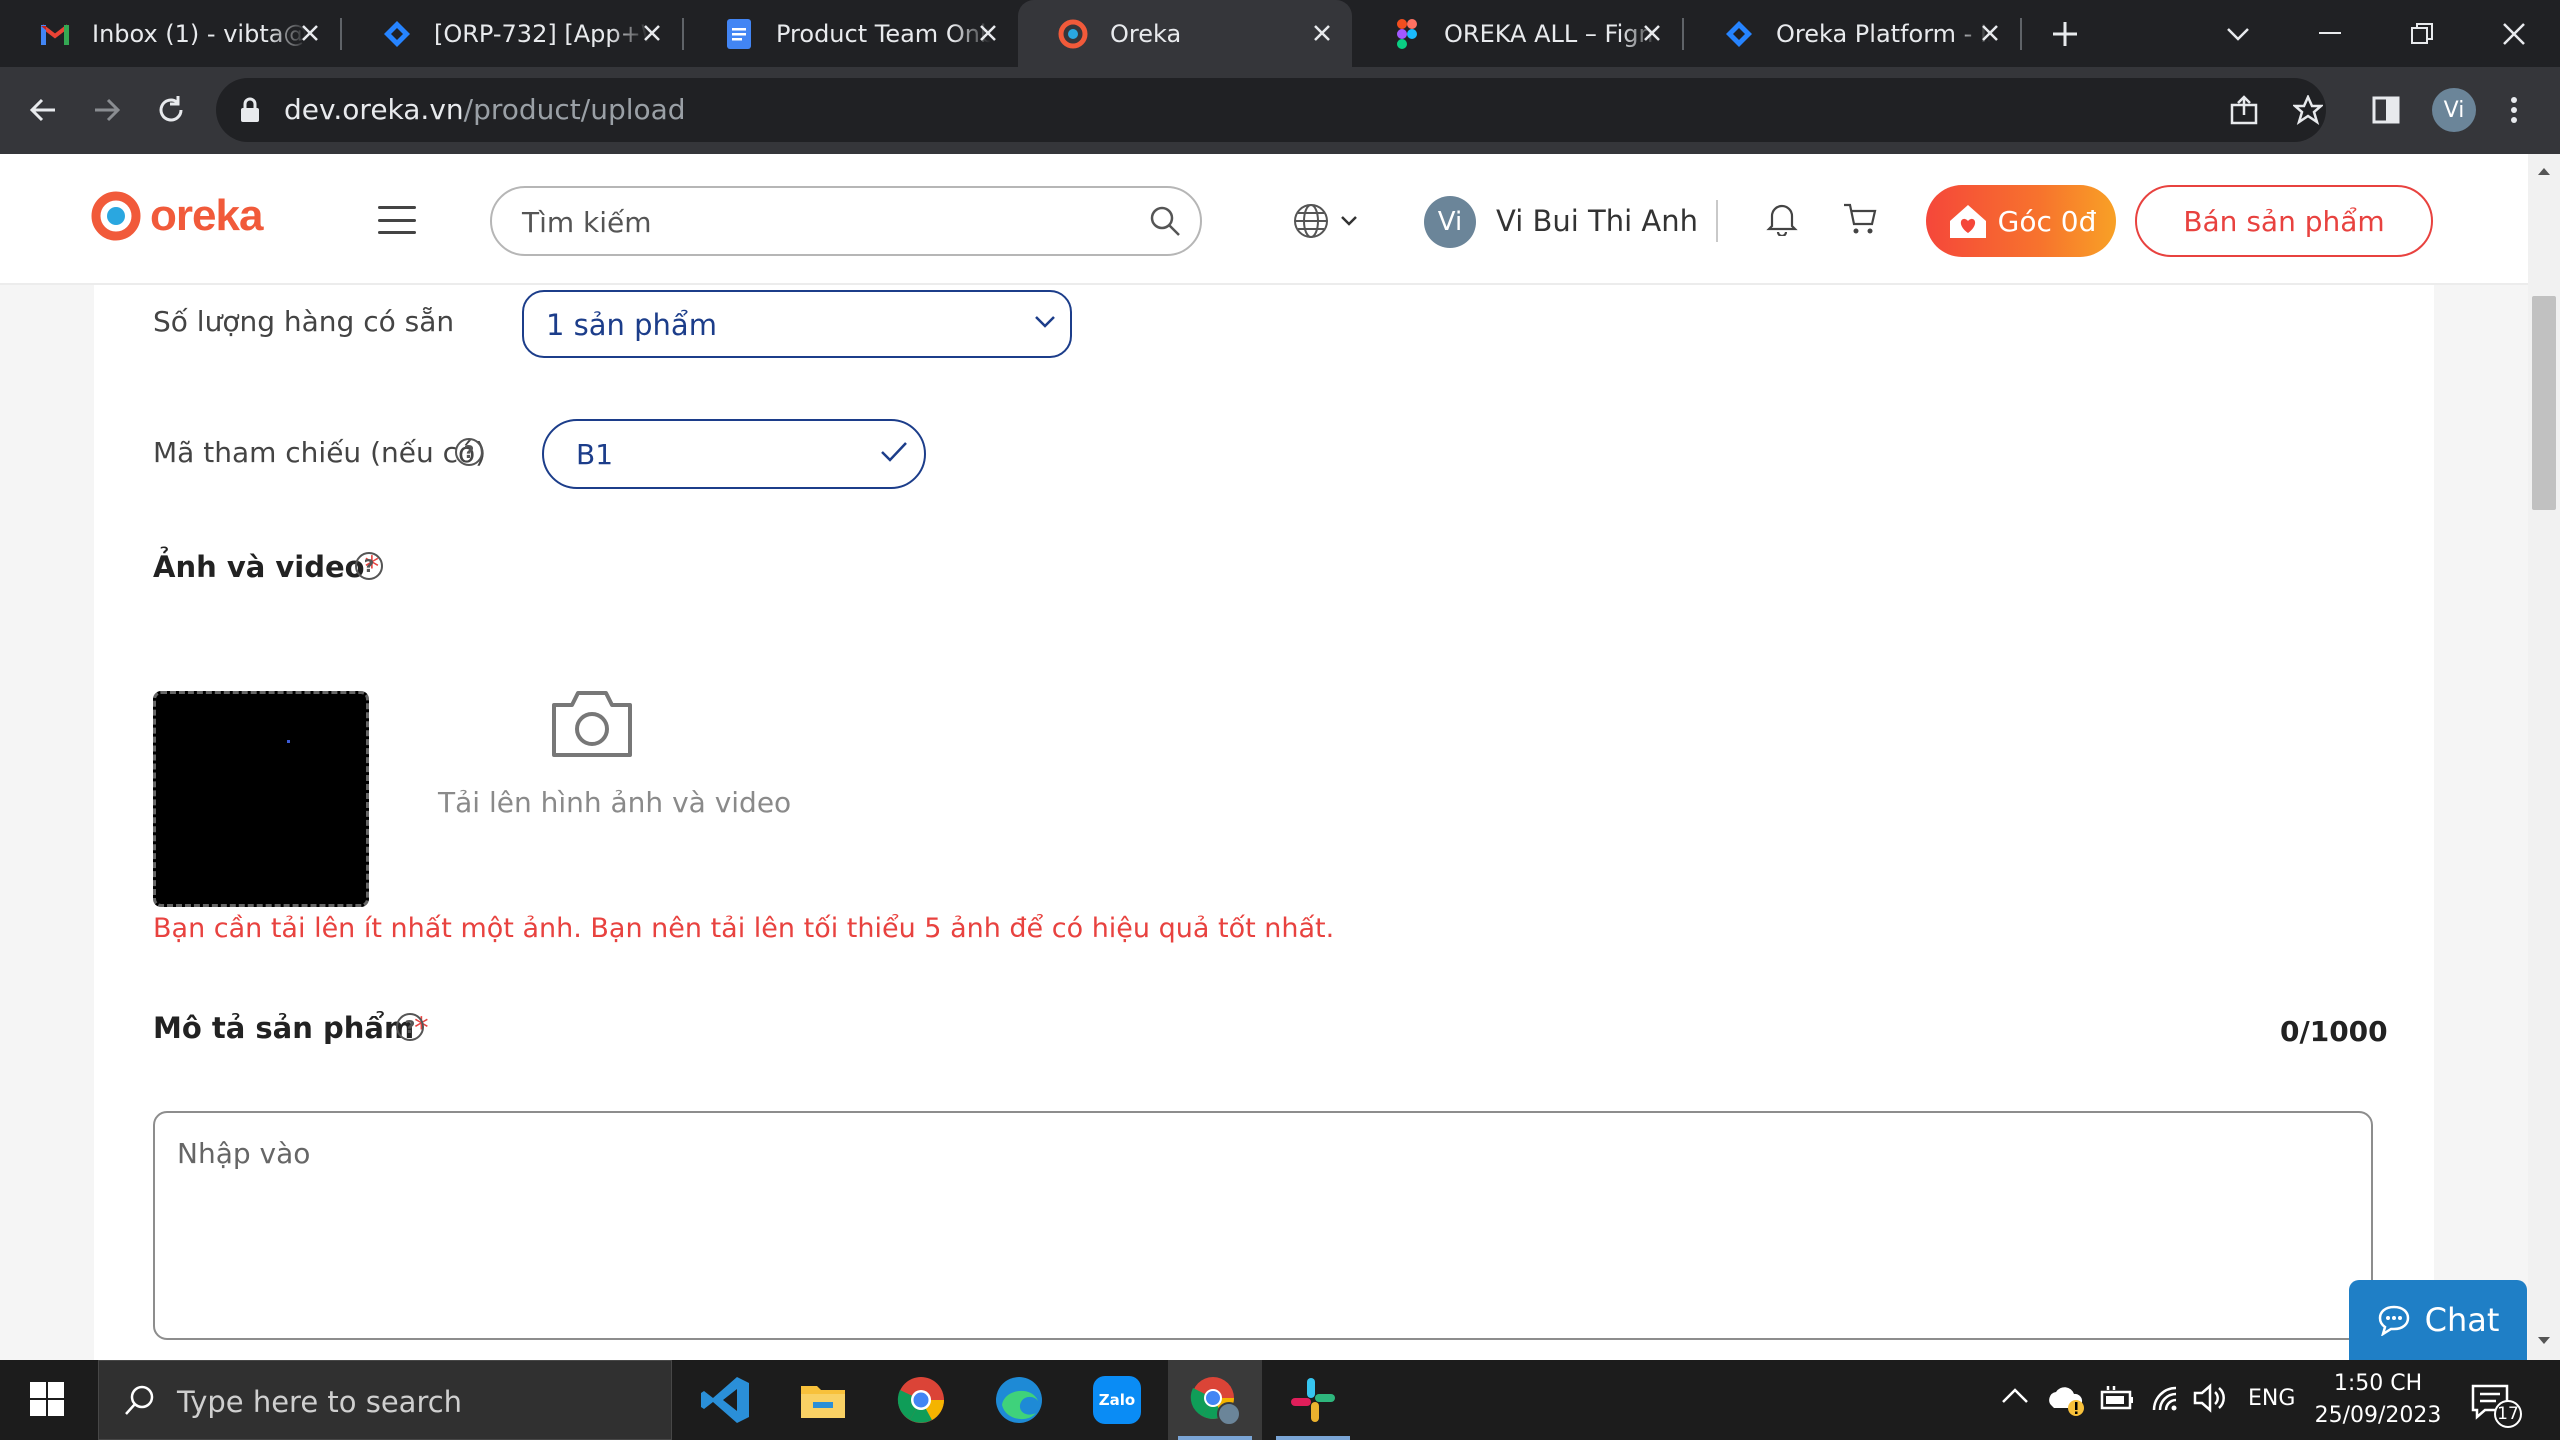 This screenshot has width=2560, height=1440. I want to click on tab-title: OREKA ALL – Figma, so click(1551, 33).